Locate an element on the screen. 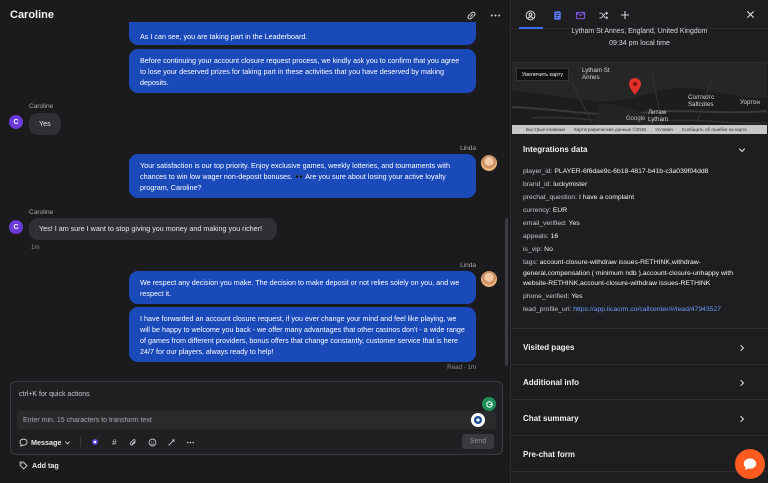  assistant-widget-icon is located at coordinates (478, 420).